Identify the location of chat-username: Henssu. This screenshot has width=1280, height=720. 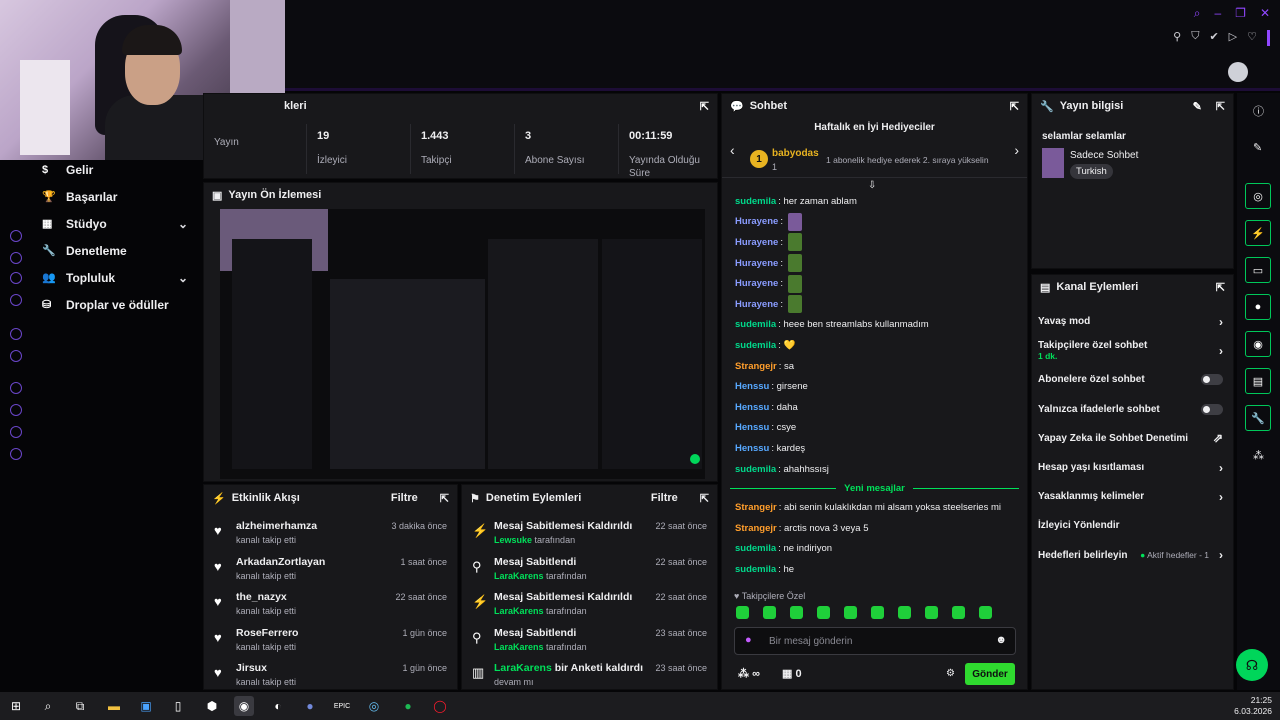
(752, 448).